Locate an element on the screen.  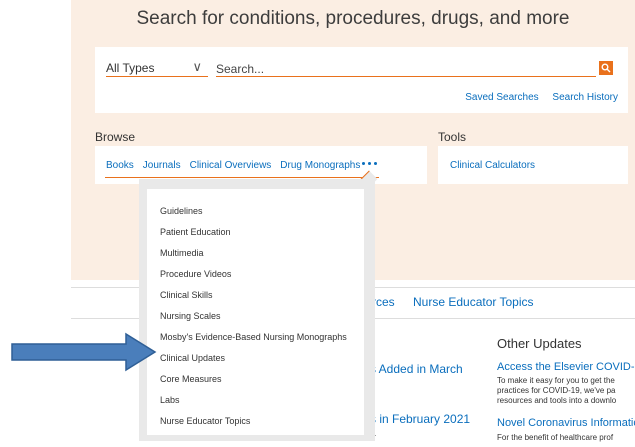
search-icon is located at coordinates (606, 68).